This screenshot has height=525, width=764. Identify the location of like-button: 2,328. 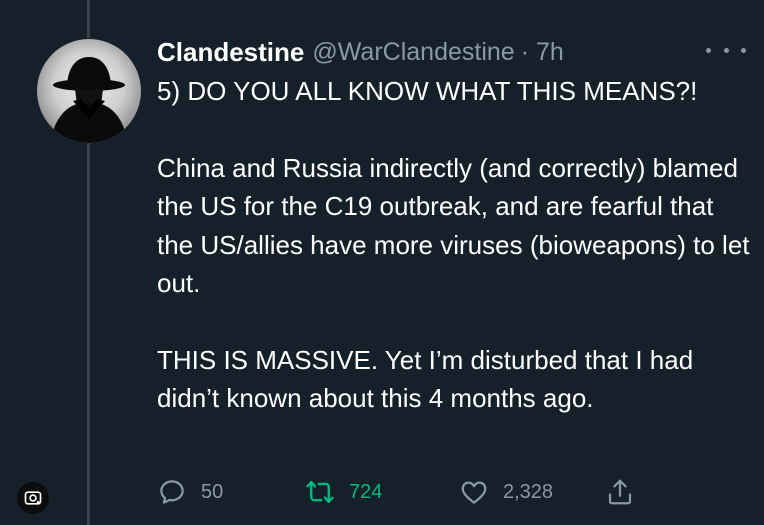
(506, 492).